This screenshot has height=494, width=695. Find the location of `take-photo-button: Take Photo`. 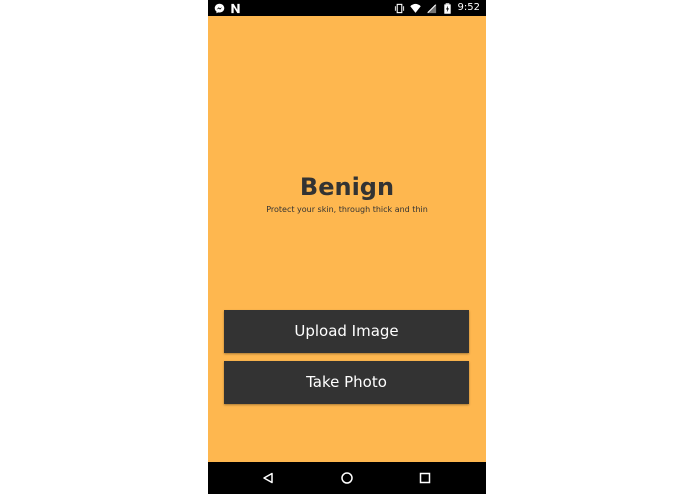

take-photo-button: Take Photo is located at coordinates (346, 382).